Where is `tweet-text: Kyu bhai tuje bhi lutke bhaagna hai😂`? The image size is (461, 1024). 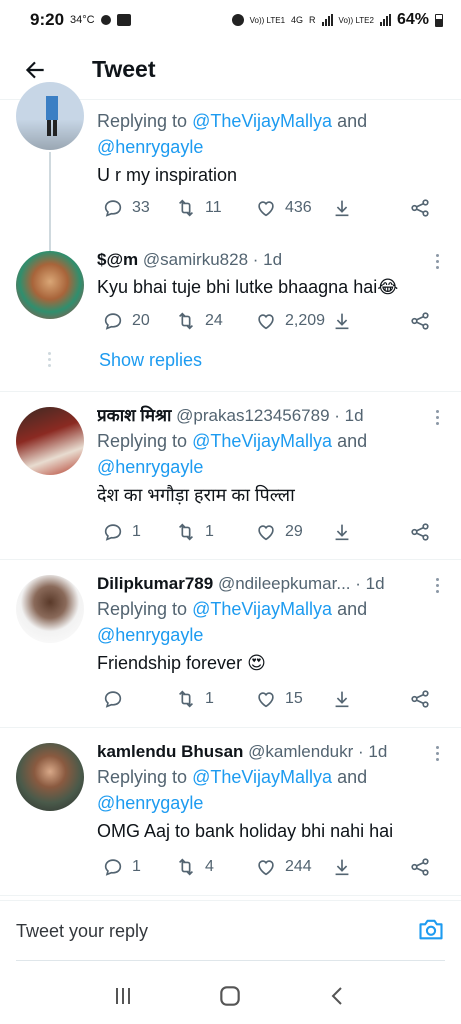 tweet-text: Kyu bhai tuje bhi lutke bhaagna hai😂 is located at coordinates (248, 287).